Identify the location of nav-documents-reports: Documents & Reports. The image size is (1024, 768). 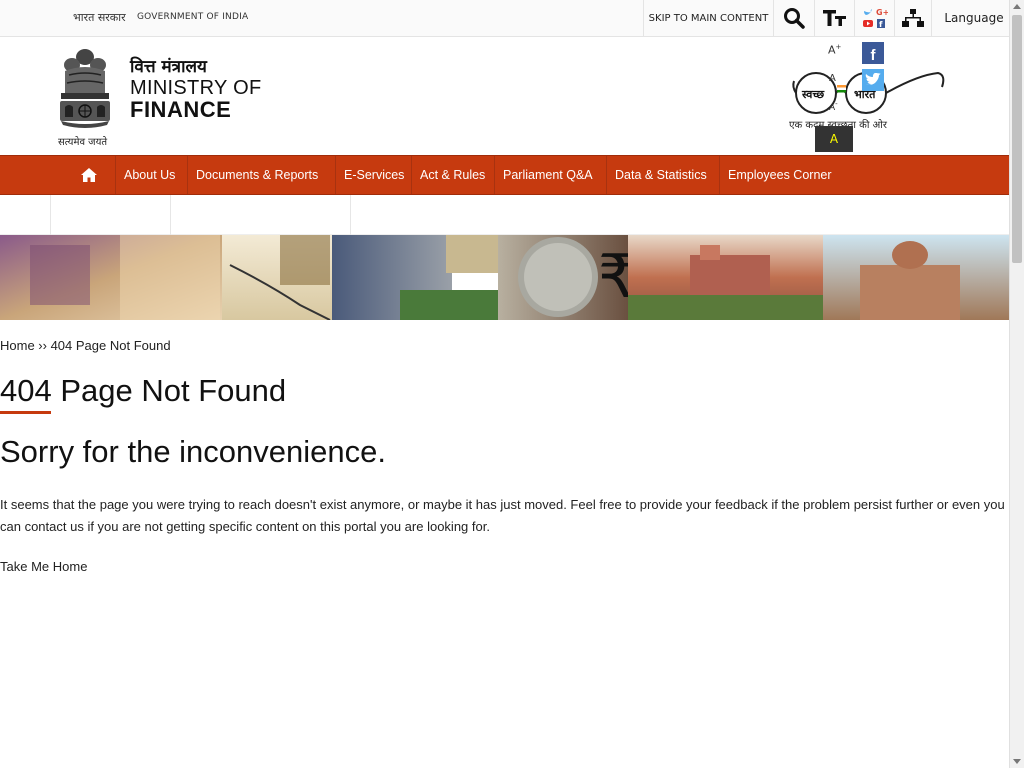
(261, 175).